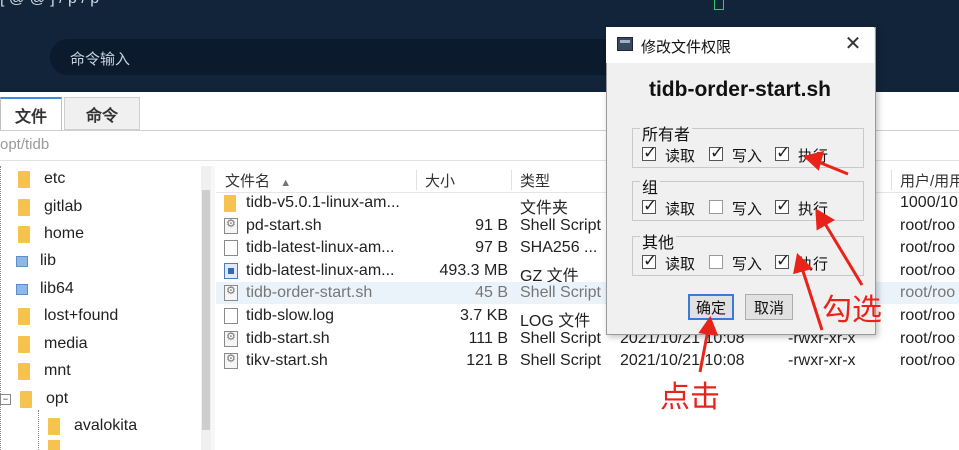 The image size is (959, 450). I want to click on annotation-click-note: 点击, so click(690, 397).